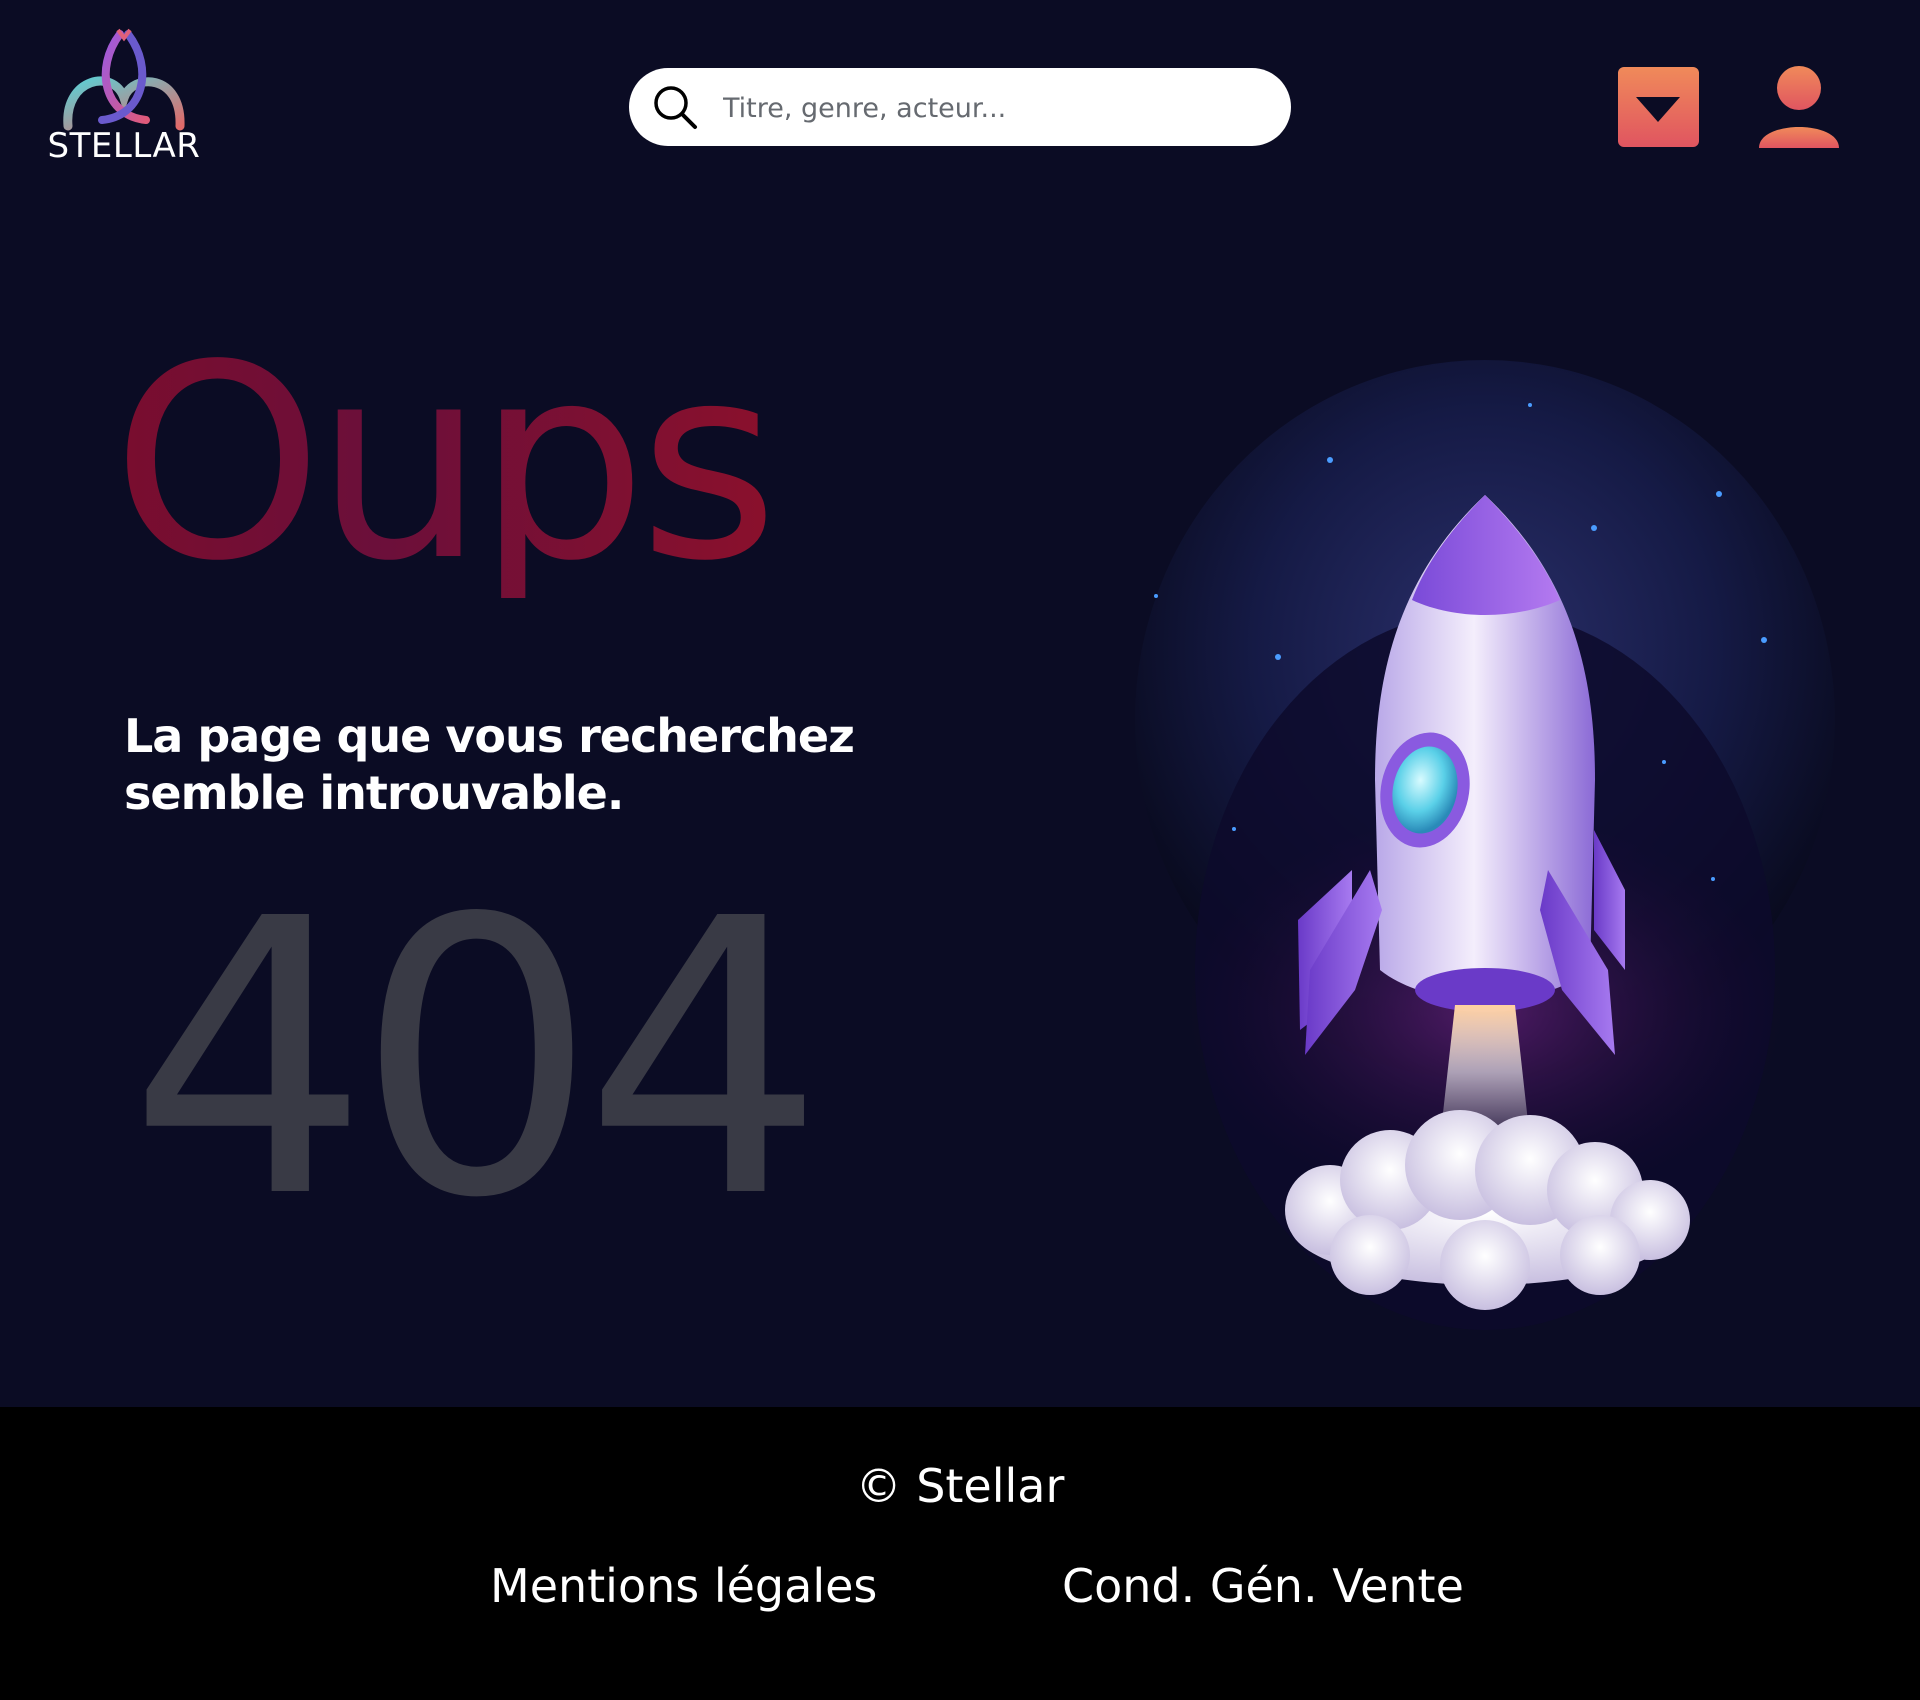 The height and width of the screenshot is (1700, 1920). I want to click on search-bar, so click(960, 107).